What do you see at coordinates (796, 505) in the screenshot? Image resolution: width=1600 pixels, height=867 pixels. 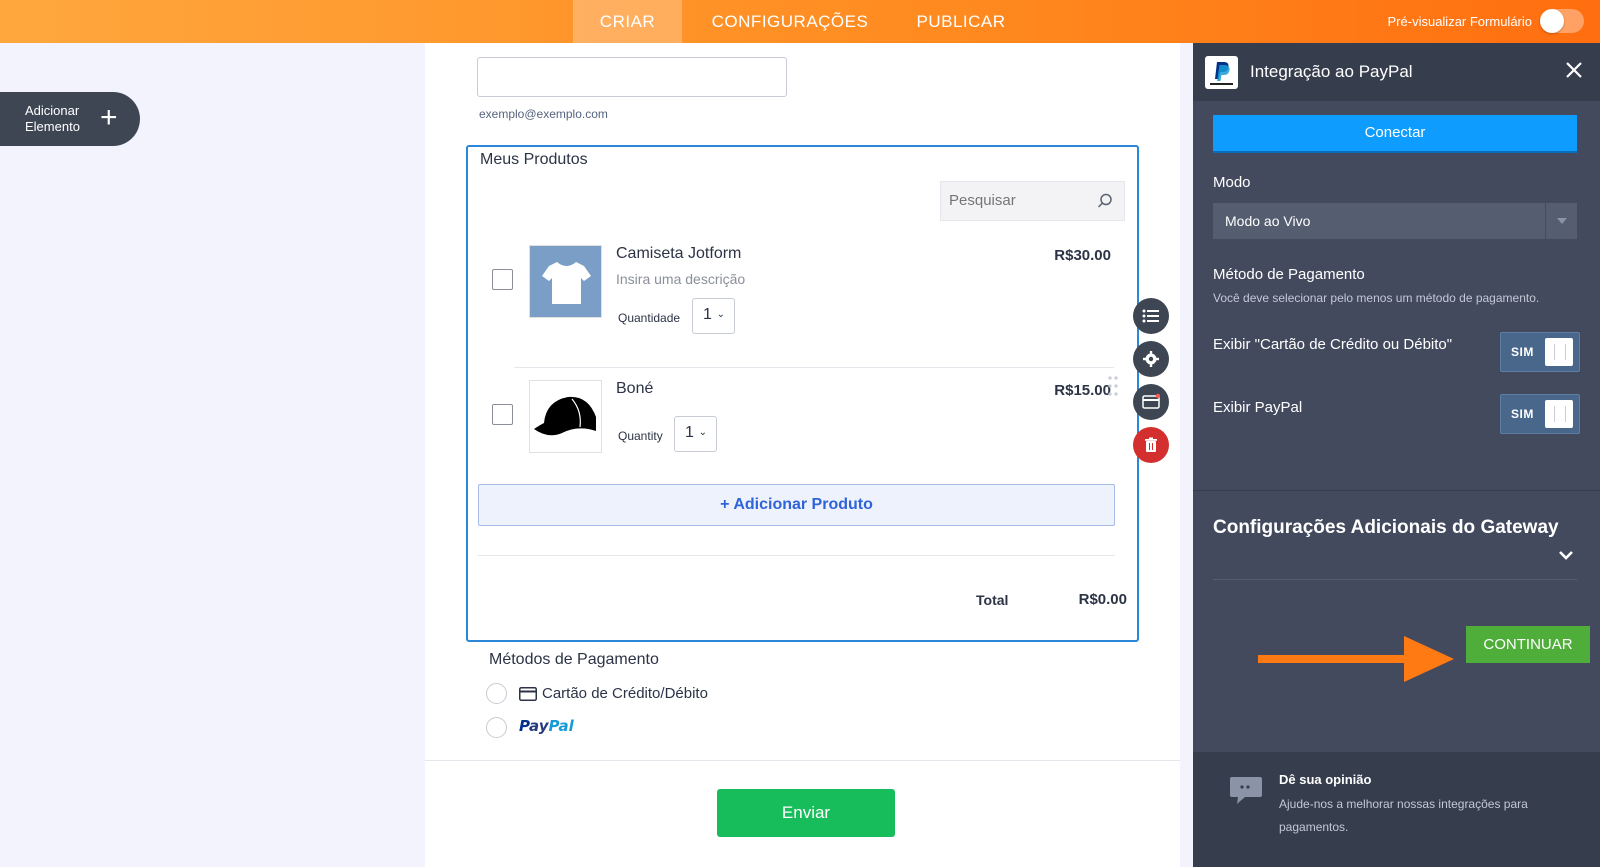 I see `add-product-button: + Adicionar Produto` at bounding box center [796, 505].